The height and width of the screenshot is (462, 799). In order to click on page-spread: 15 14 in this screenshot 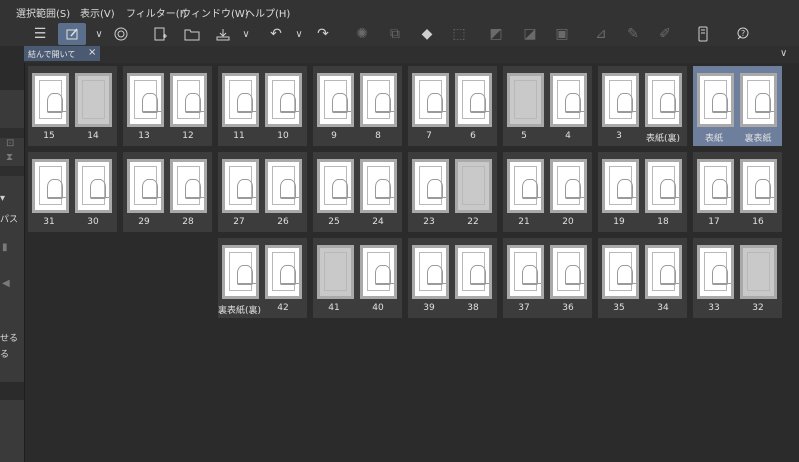, I will do `click(72, 106)`.